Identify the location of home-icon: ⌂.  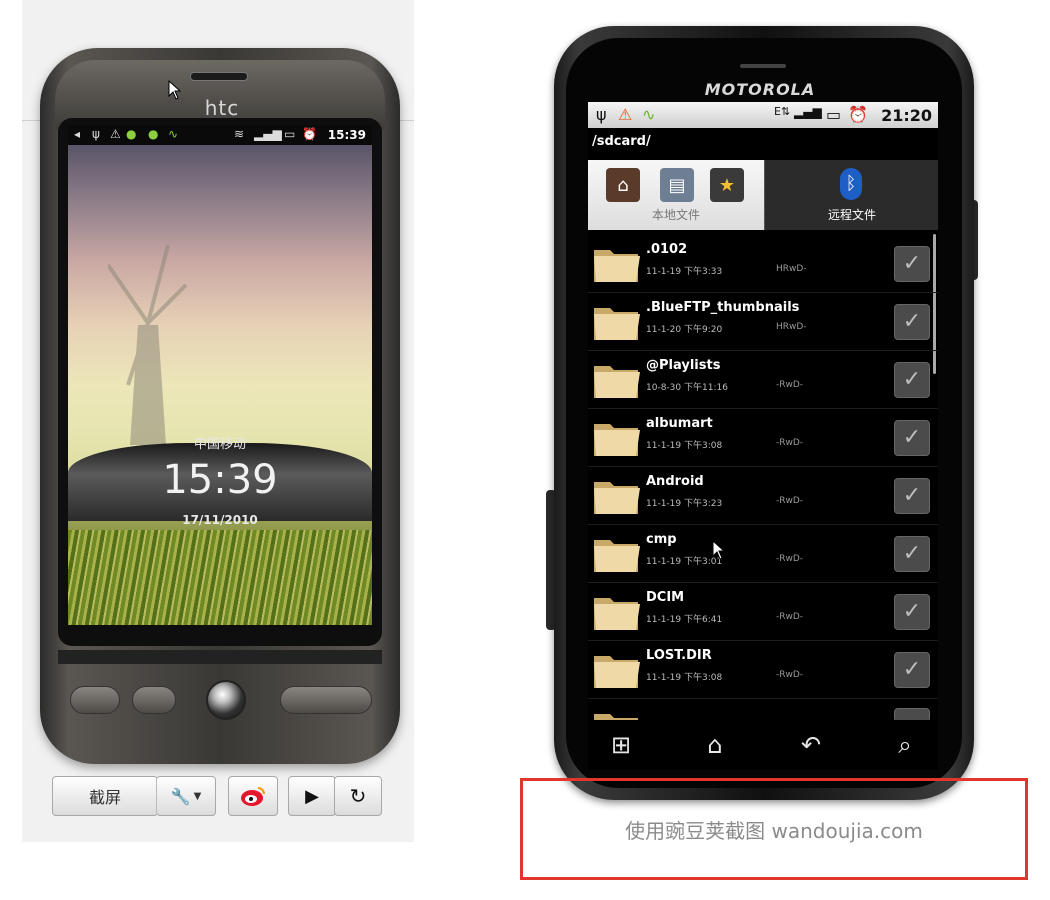
(715, 745).